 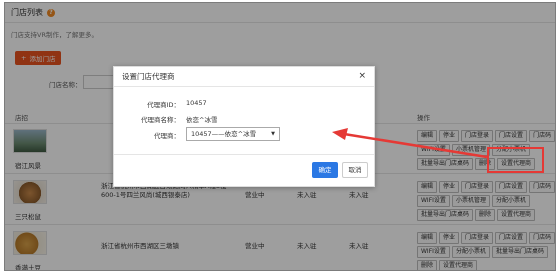 I want to click on agent-id-value: 10457, so click(x=196, y=103).